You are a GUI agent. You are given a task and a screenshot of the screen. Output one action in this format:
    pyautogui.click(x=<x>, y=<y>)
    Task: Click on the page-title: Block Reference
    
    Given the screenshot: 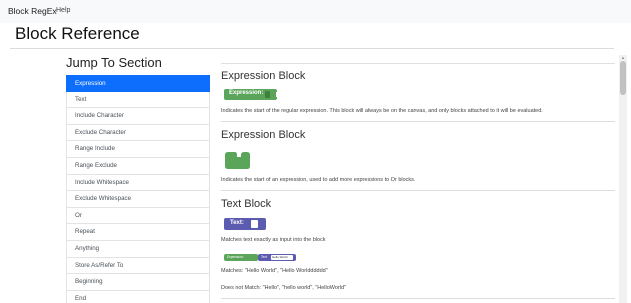 What is the action you would take?
    pyautogui.click(x=77, y=33)
    